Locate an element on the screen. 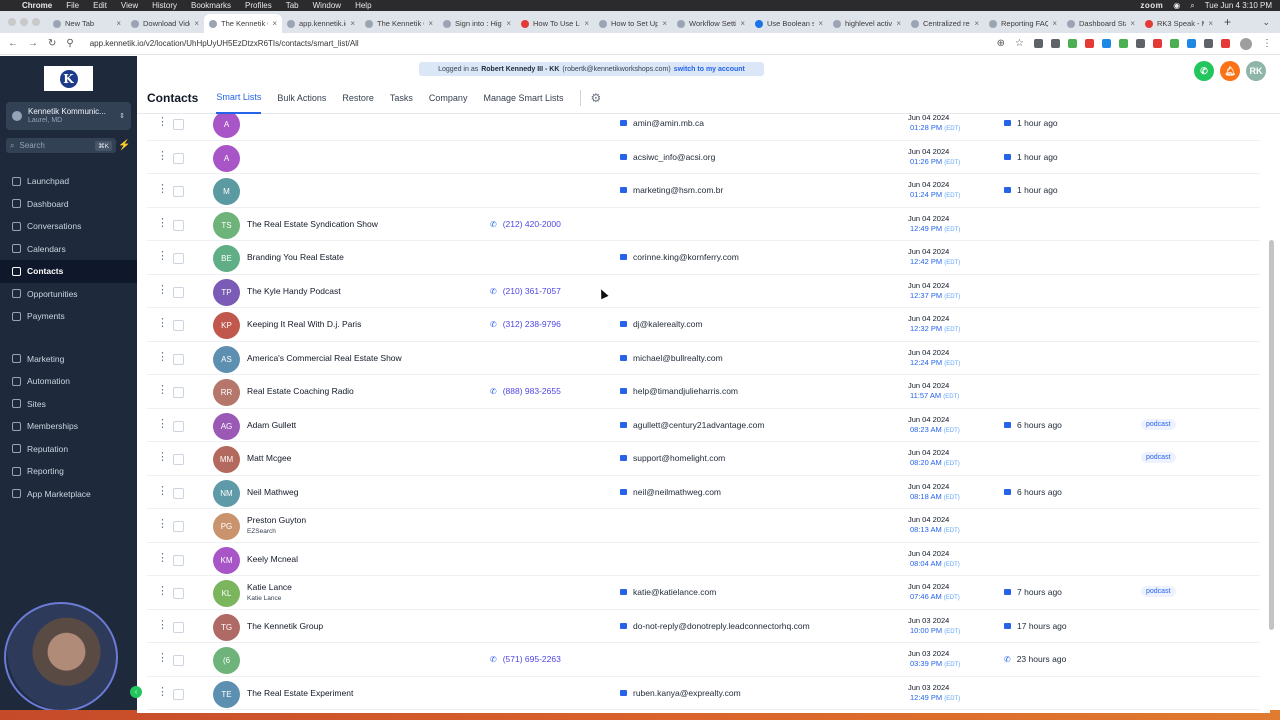 The image size is (1280, 720). sidebar-item-dashboard: Dashboard is located at coordinates (68, 204).